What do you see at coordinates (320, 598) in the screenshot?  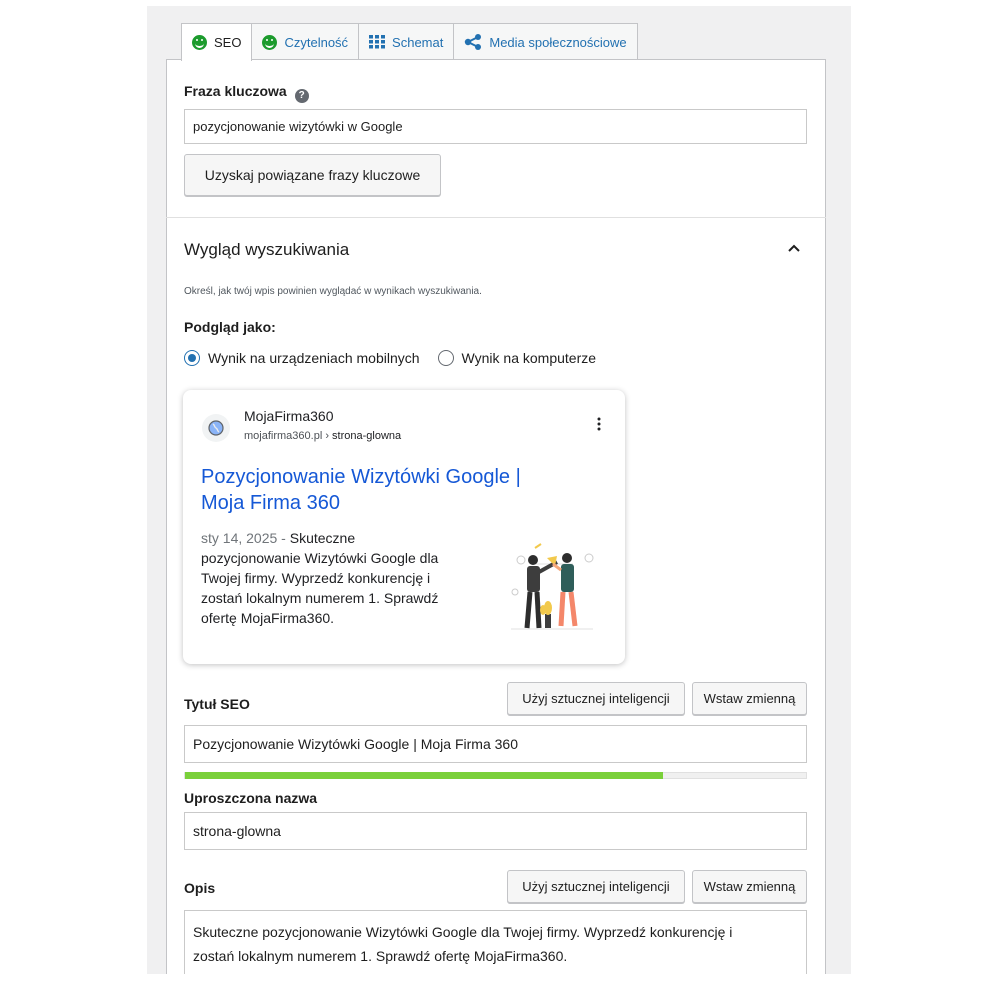 I see `serp-snippet-line: zostań lokalnym numerem 1. Sprawdź` at bounding box center [320, 598].